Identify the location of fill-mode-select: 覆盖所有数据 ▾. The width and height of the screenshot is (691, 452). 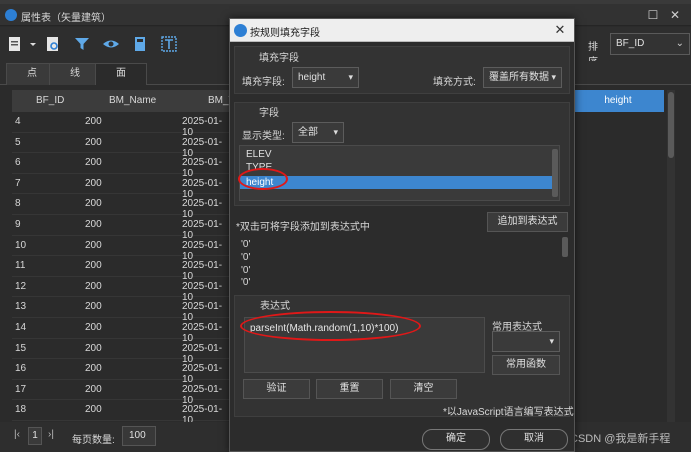
(522, 77).